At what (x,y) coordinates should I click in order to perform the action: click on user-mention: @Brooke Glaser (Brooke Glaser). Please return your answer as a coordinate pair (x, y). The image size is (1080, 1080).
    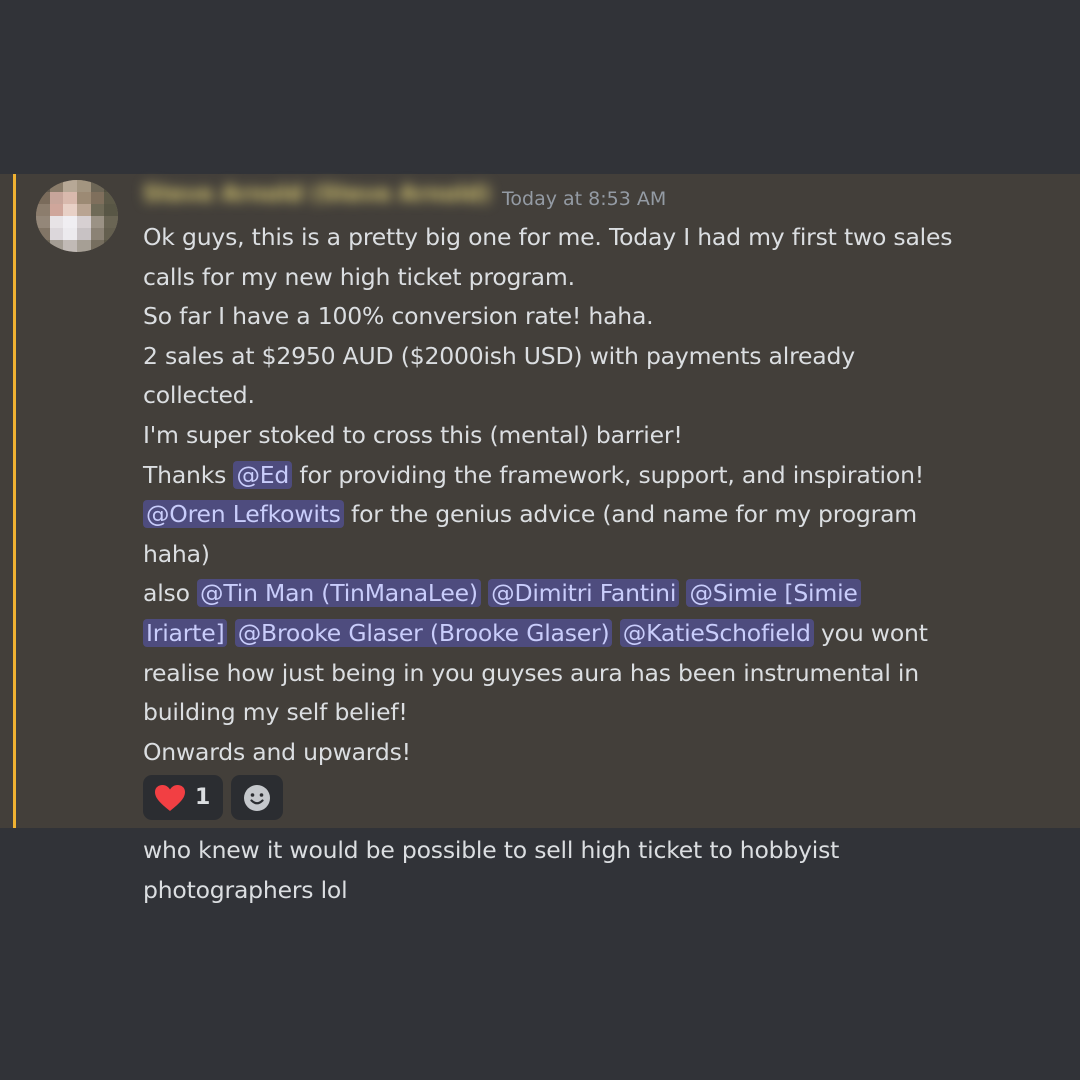
    Looking at the image, I should click on (423, 632).